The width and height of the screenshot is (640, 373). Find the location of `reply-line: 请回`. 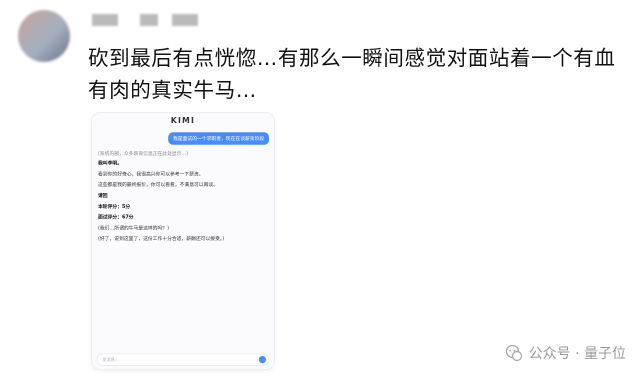

reply-line: 请回 is located at coordinates (103, 195).